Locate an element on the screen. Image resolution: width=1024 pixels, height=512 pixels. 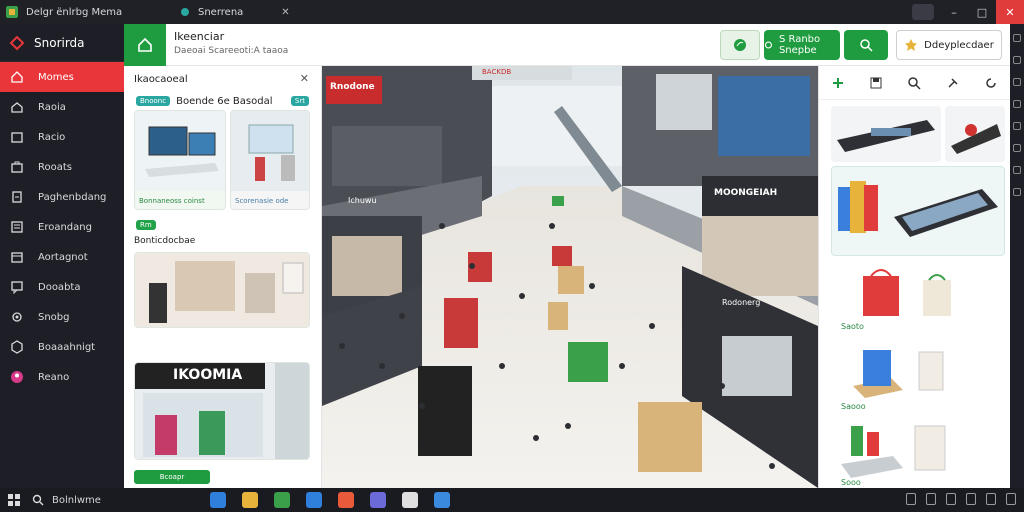
sidebar-item-2: Raoia is located at coordinates (62, 107).